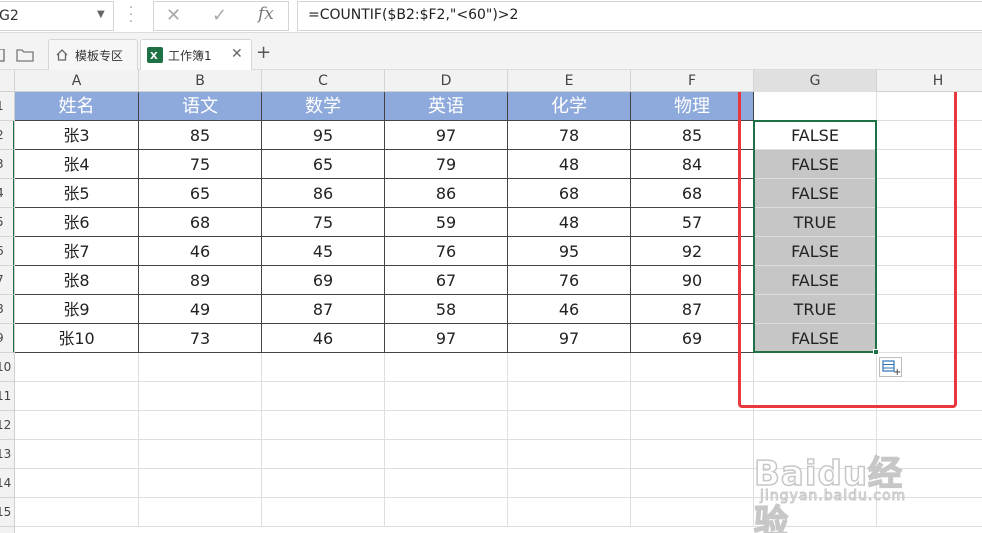 The height and width of the screenshot is (533, 982). I want to click on data-cell: 58, so click(446, 309).